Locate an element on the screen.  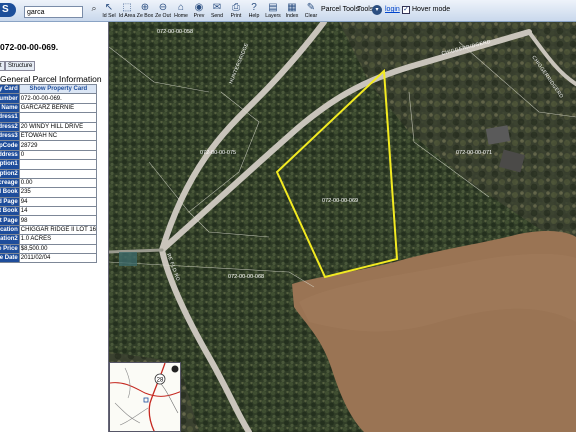
table-row: ddress3ETOWAH NC is located at coordinates (49, 136).